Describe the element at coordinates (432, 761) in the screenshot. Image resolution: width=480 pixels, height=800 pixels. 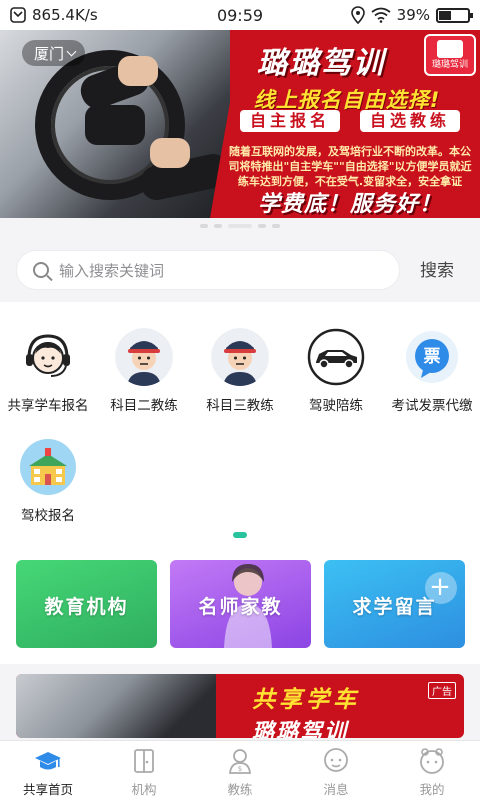
I see `profile-icon` at that location.